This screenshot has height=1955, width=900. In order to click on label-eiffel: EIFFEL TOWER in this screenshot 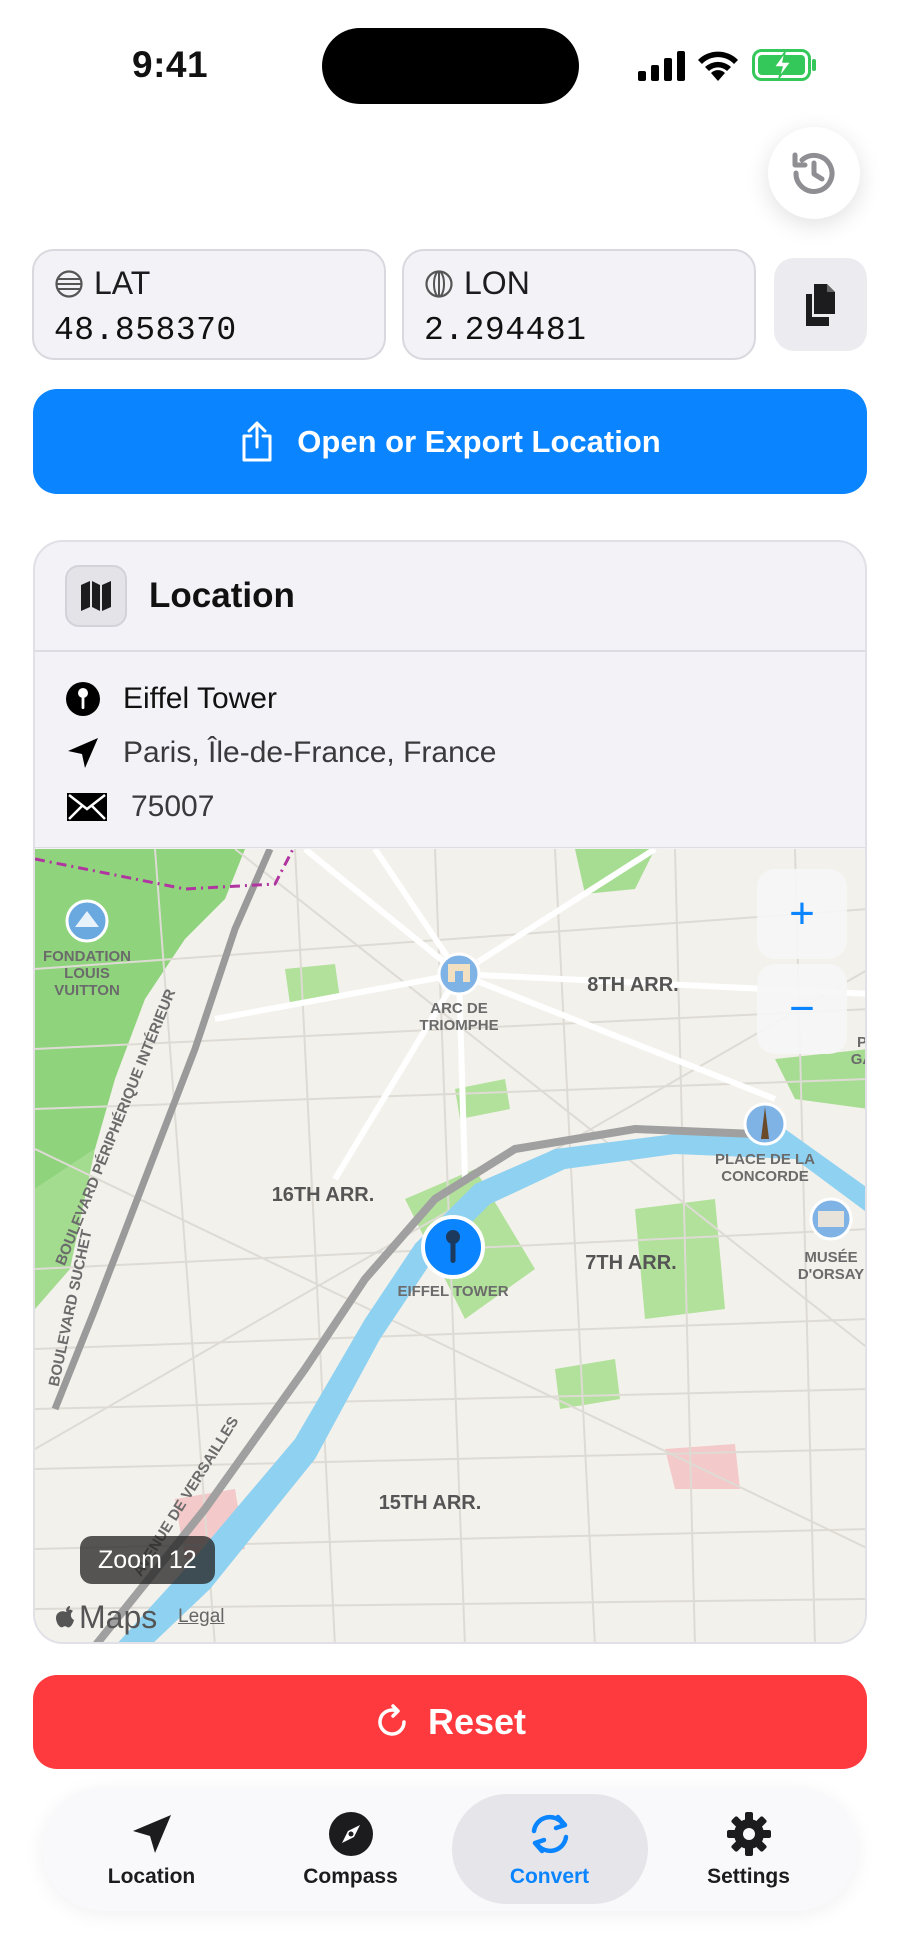, I will do `click(452, 1291)`.